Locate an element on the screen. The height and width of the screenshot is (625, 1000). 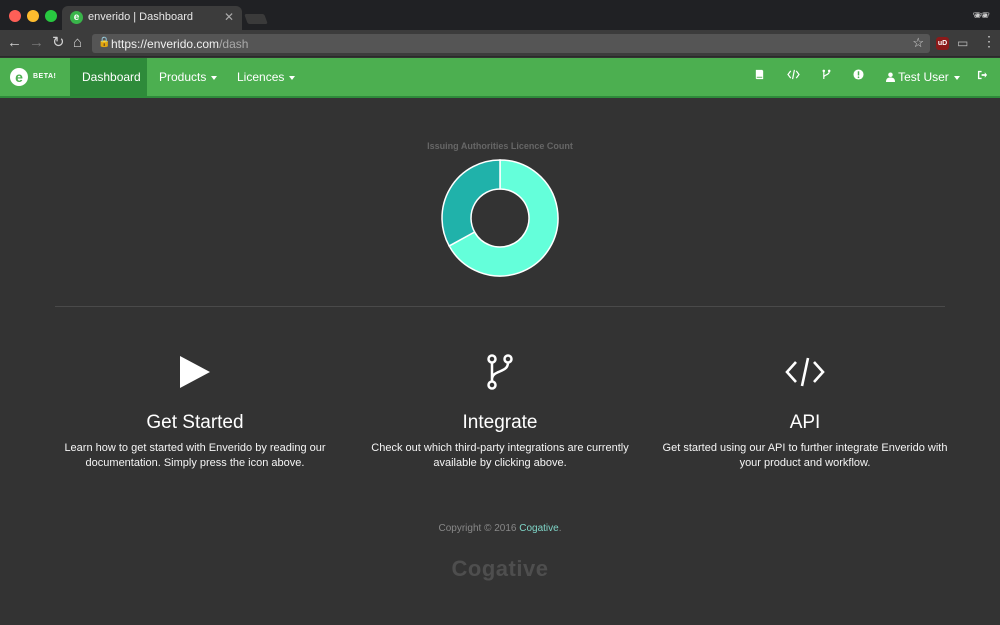
window-zoom-button is located at coordinates (51, 16).